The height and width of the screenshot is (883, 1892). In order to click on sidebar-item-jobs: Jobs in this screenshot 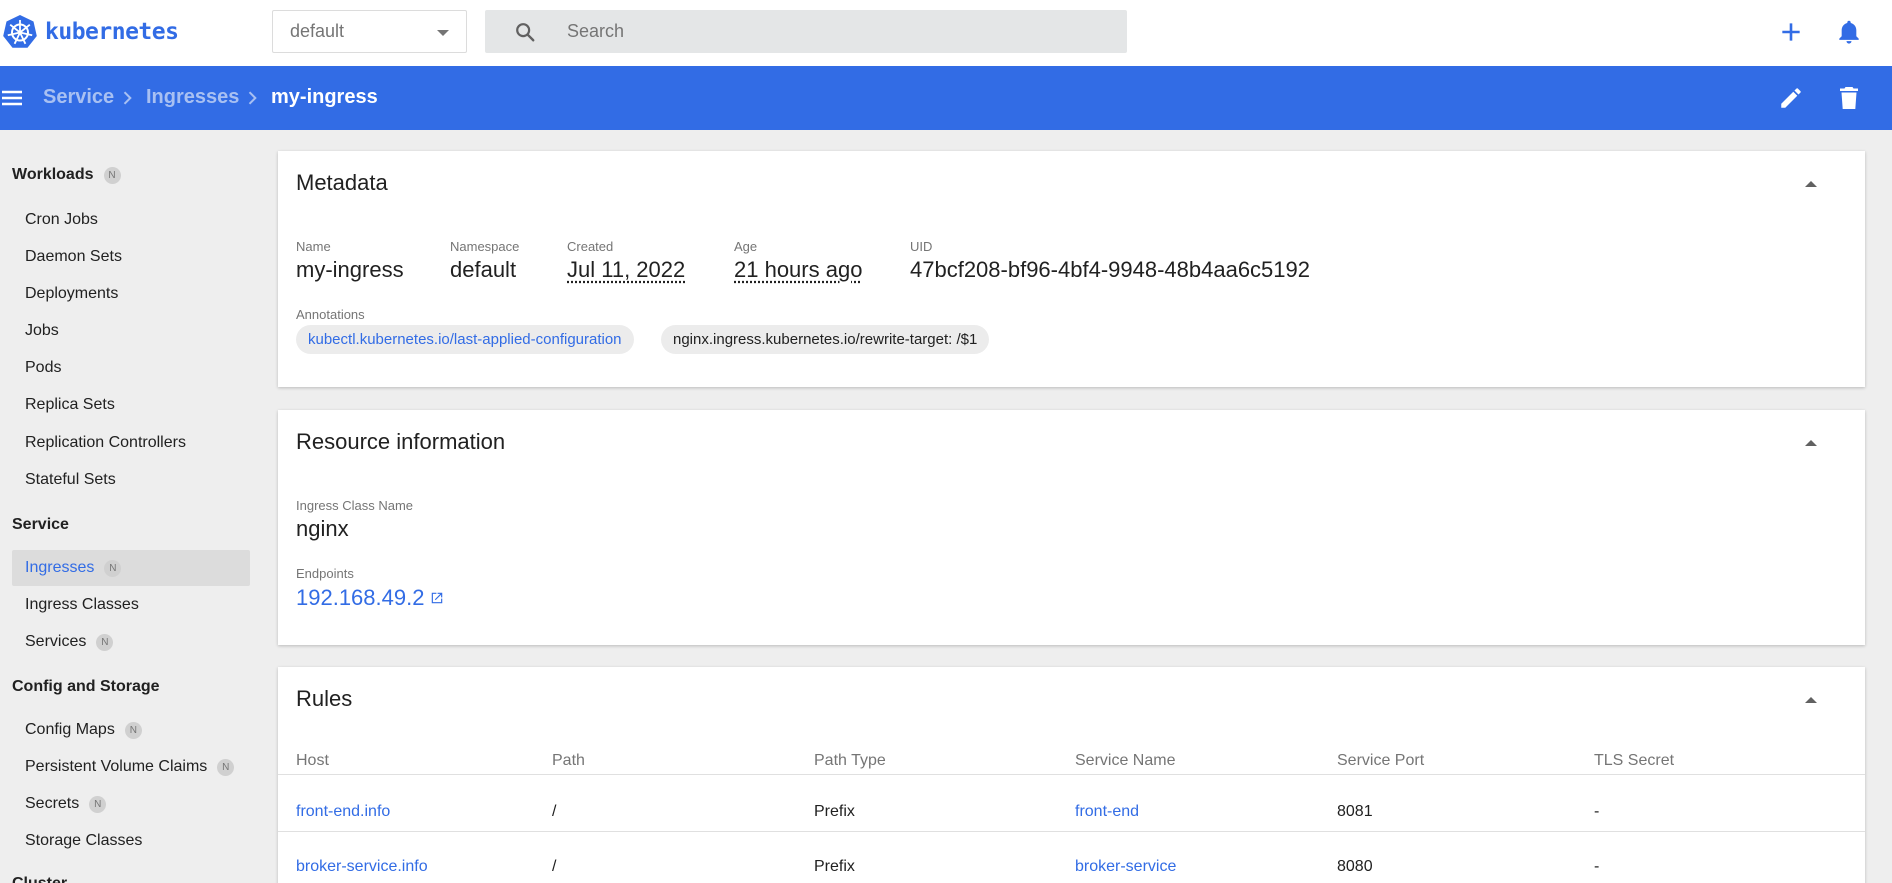, I will do `click(131, 331)`.